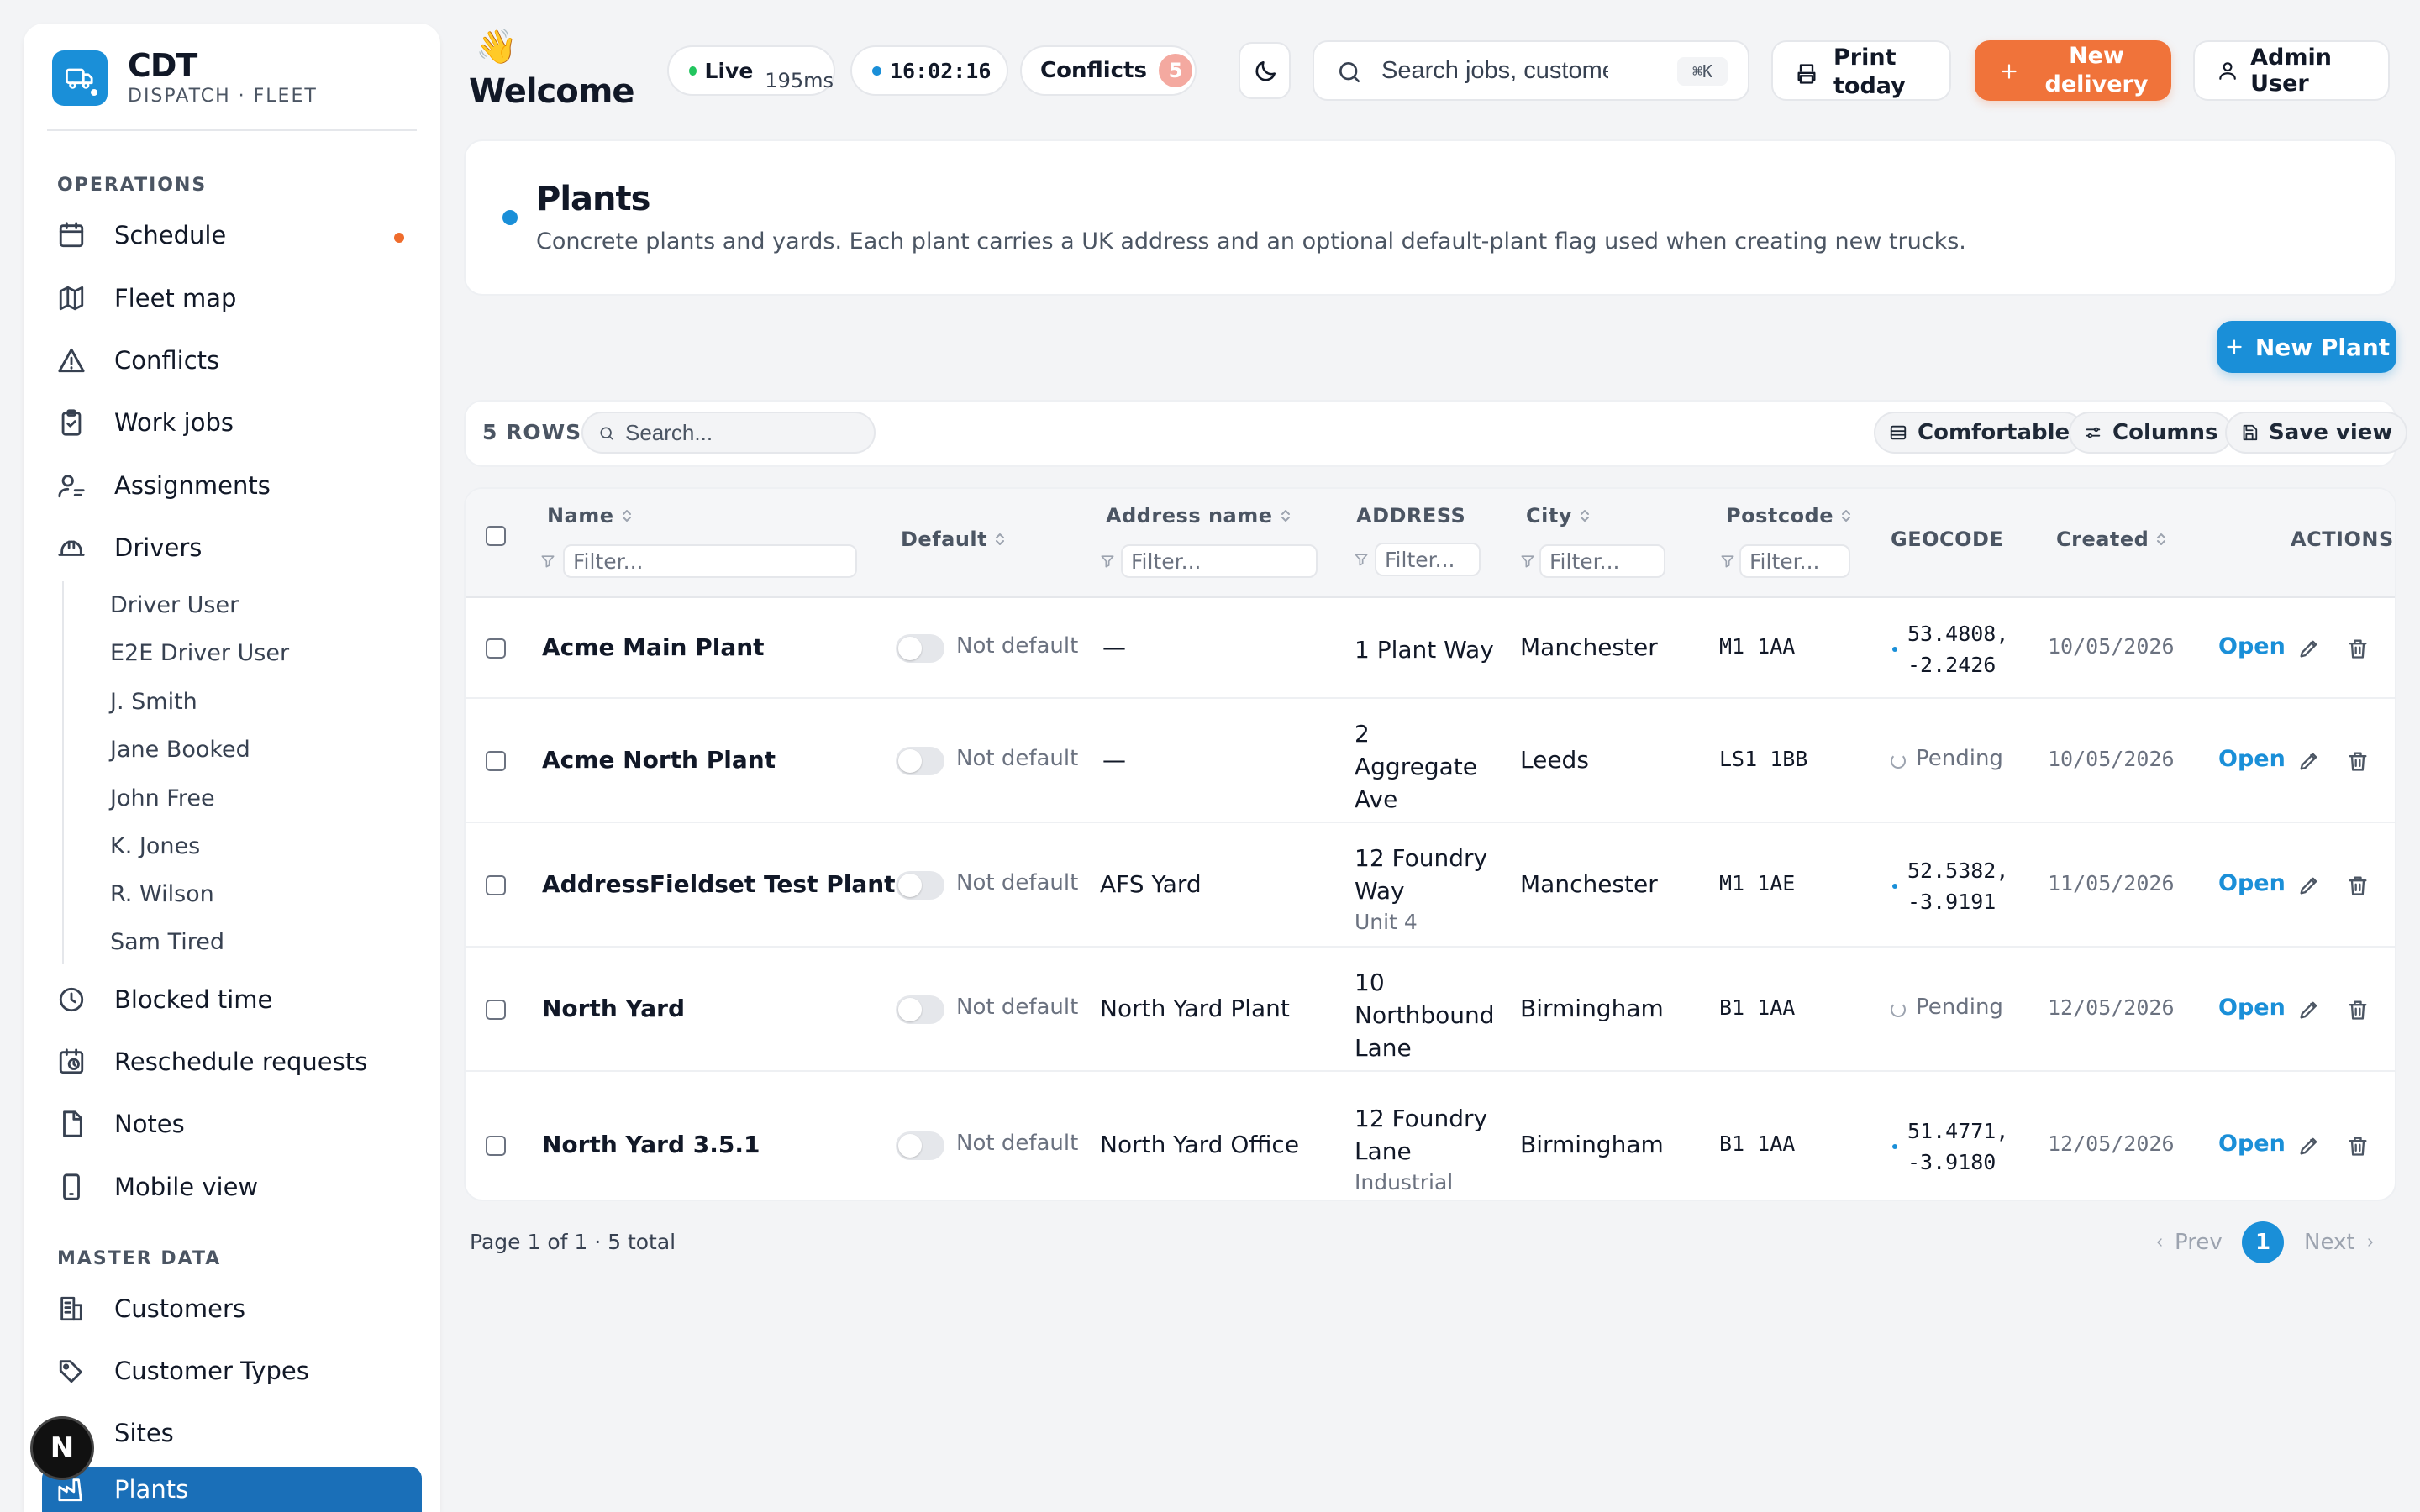  What do you see at coordinates (590, 516) in the screenshot?
I see `column-name: Name` at bounding box center [590, 516].